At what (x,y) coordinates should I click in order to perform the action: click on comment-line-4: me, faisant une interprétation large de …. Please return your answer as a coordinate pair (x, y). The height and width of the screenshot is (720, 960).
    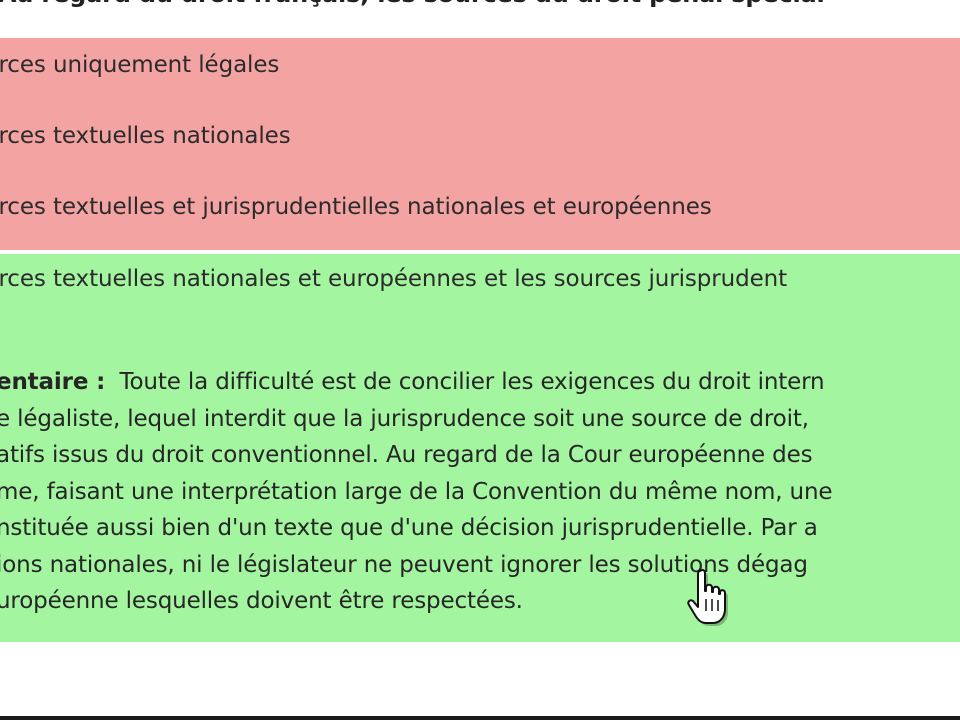
    Looking at the image, I should click on (416, 491).